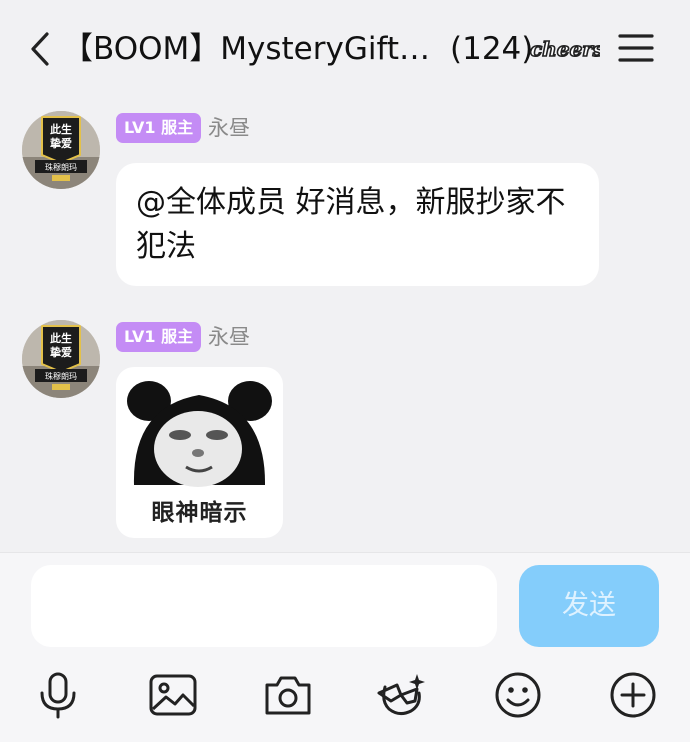 The height and width of the screenshot is (742, 690). Describe the element at coordinates (589, 606) in the screenshot. I see `send-button: 发送` at that location.